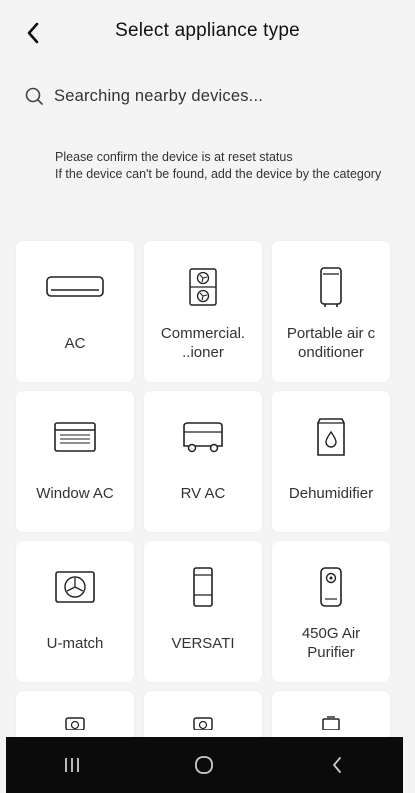 This screenshot has width=415, height=793. Describe the element at coordinates (203, 611) in the screenshot. I see `appliance-tile-versati: VERSATI` at that location.